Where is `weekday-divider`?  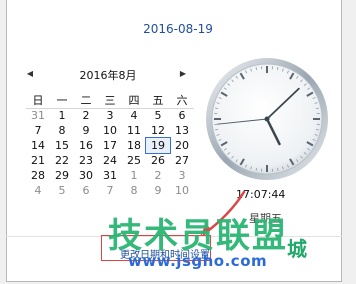
weekday-divider is located at coordinates (110, 108).